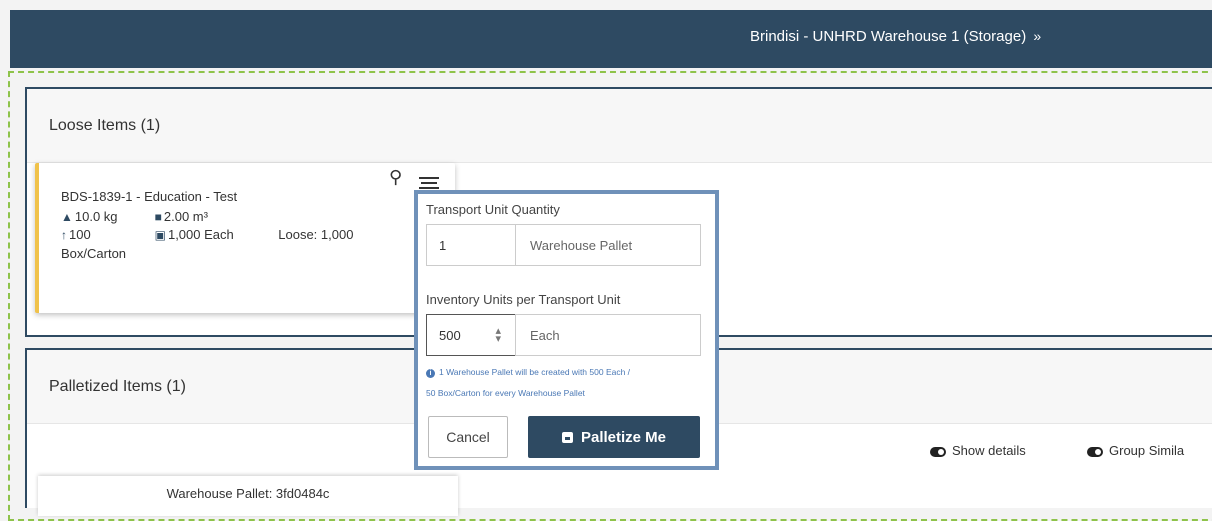 The height and width of the screenshot is (521, 1212). Describe the element at coordinates (471, 335) in the screenshot. I see `inv-units-input: 500 ▴ ▾` at that location.